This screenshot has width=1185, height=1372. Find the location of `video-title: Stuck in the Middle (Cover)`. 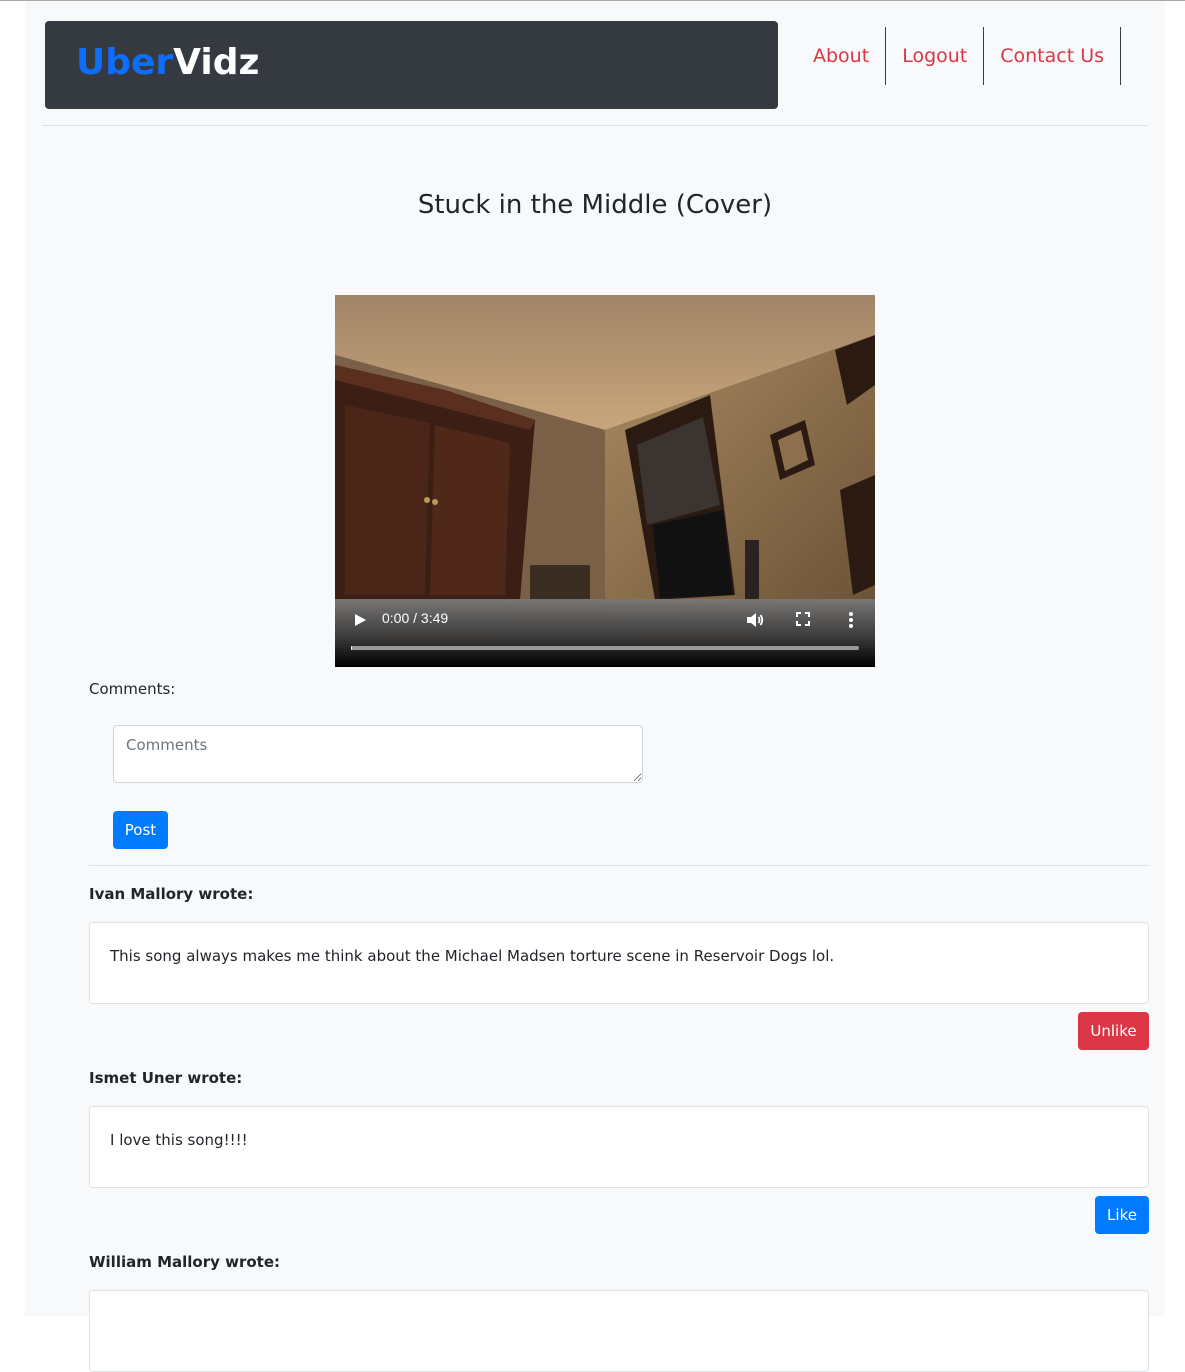

video-title: Stuck in the Middle (Cover) is located at coordinates (595, 205).